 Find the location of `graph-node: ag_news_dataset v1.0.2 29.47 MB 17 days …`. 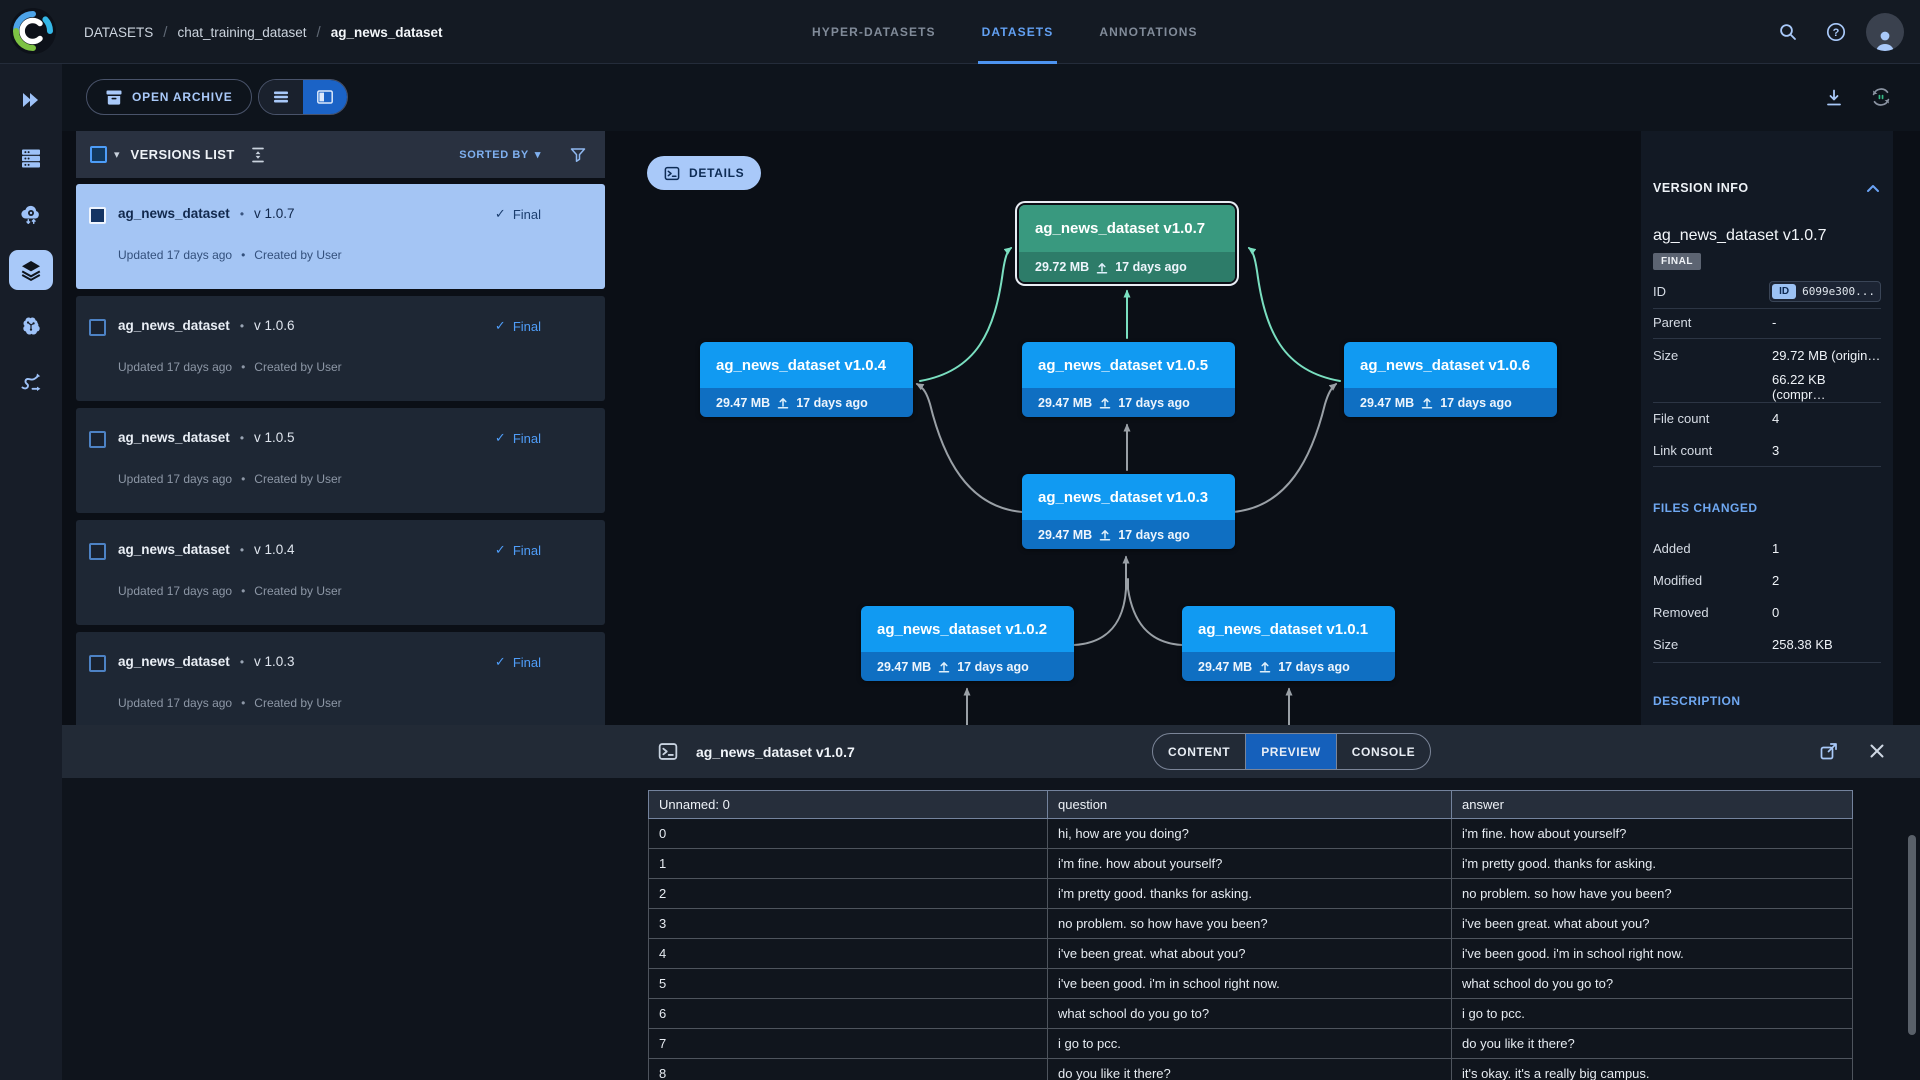

graph-node: ag_news_dataset v1.0.2 29.47 MB 17 days … is located at coordinates (967, 643).